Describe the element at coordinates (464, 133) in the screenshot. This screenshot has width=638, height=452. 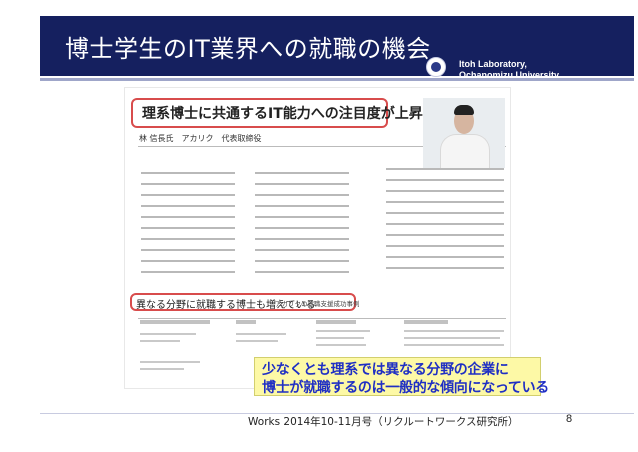
I see `author-photo` at that location.